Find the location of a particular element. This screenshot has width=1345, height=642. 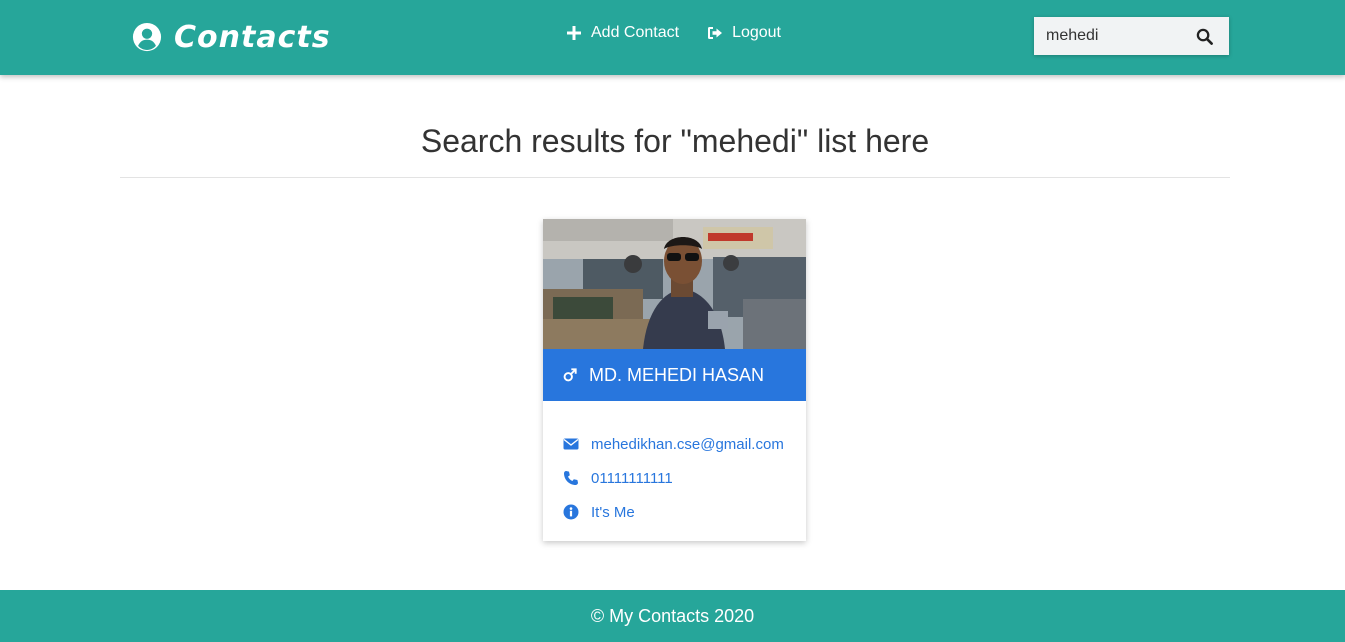

footer-copyright: © My Contacts 2020 is located at coordinates (672, 615).